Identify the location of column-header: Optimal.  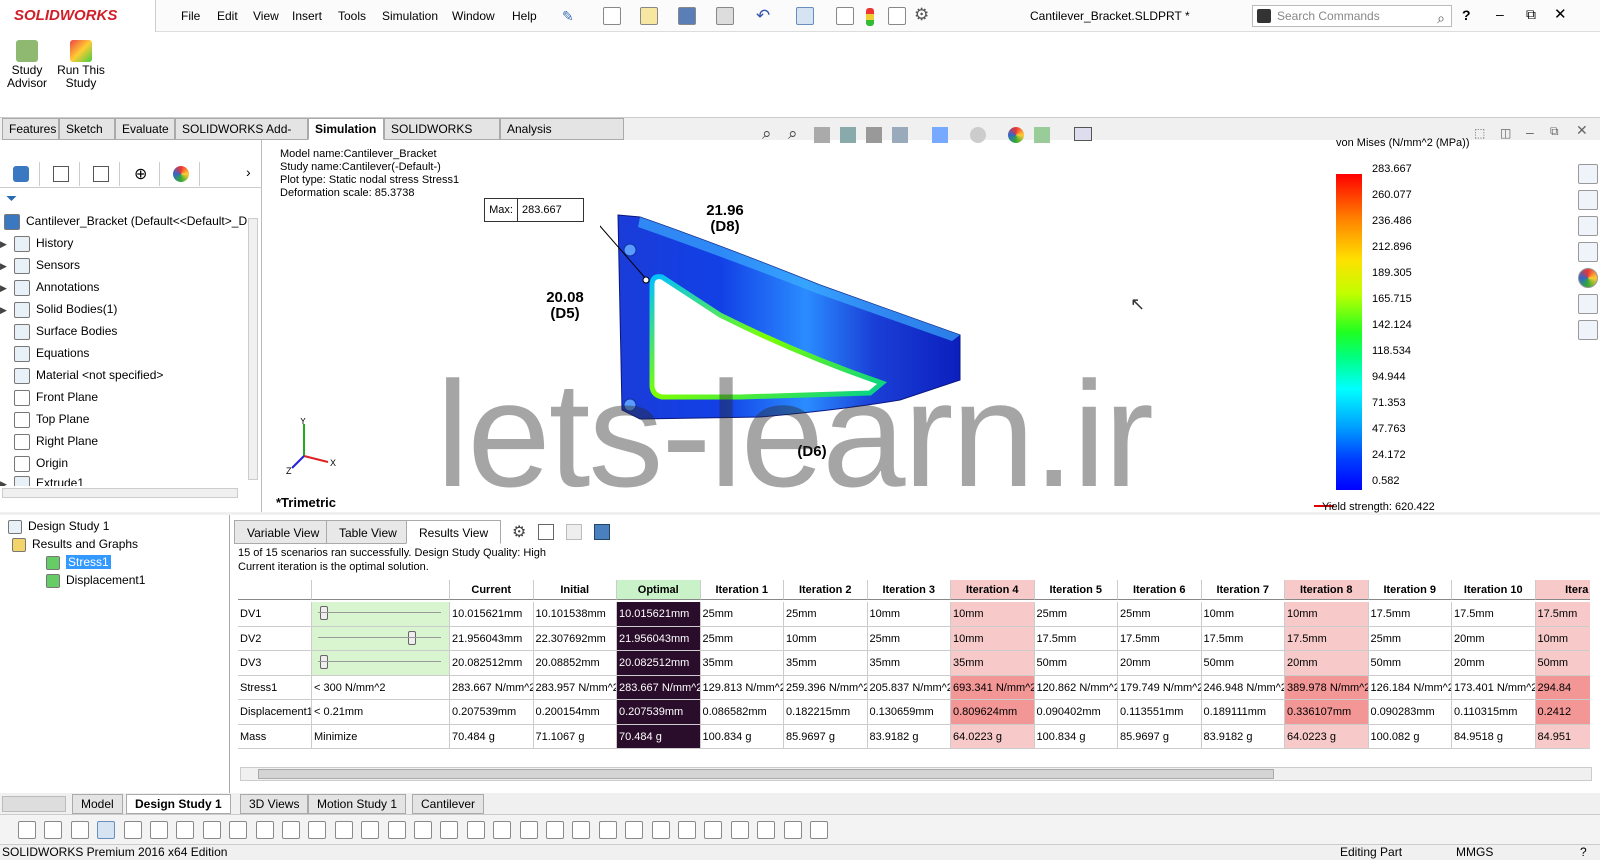
(659, 590).